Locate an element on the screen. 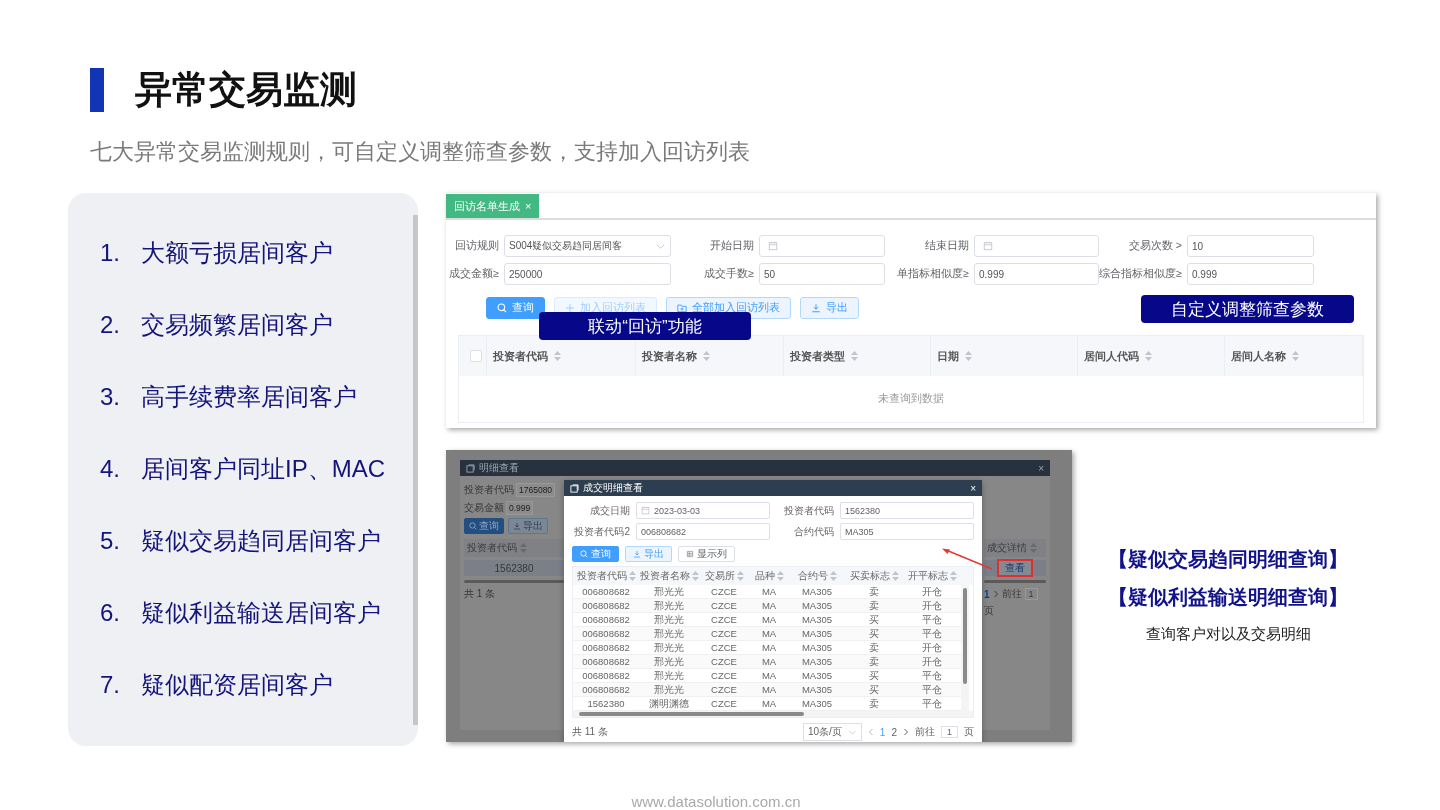  input-field: 006808682 is located at coordinates (703, 531).